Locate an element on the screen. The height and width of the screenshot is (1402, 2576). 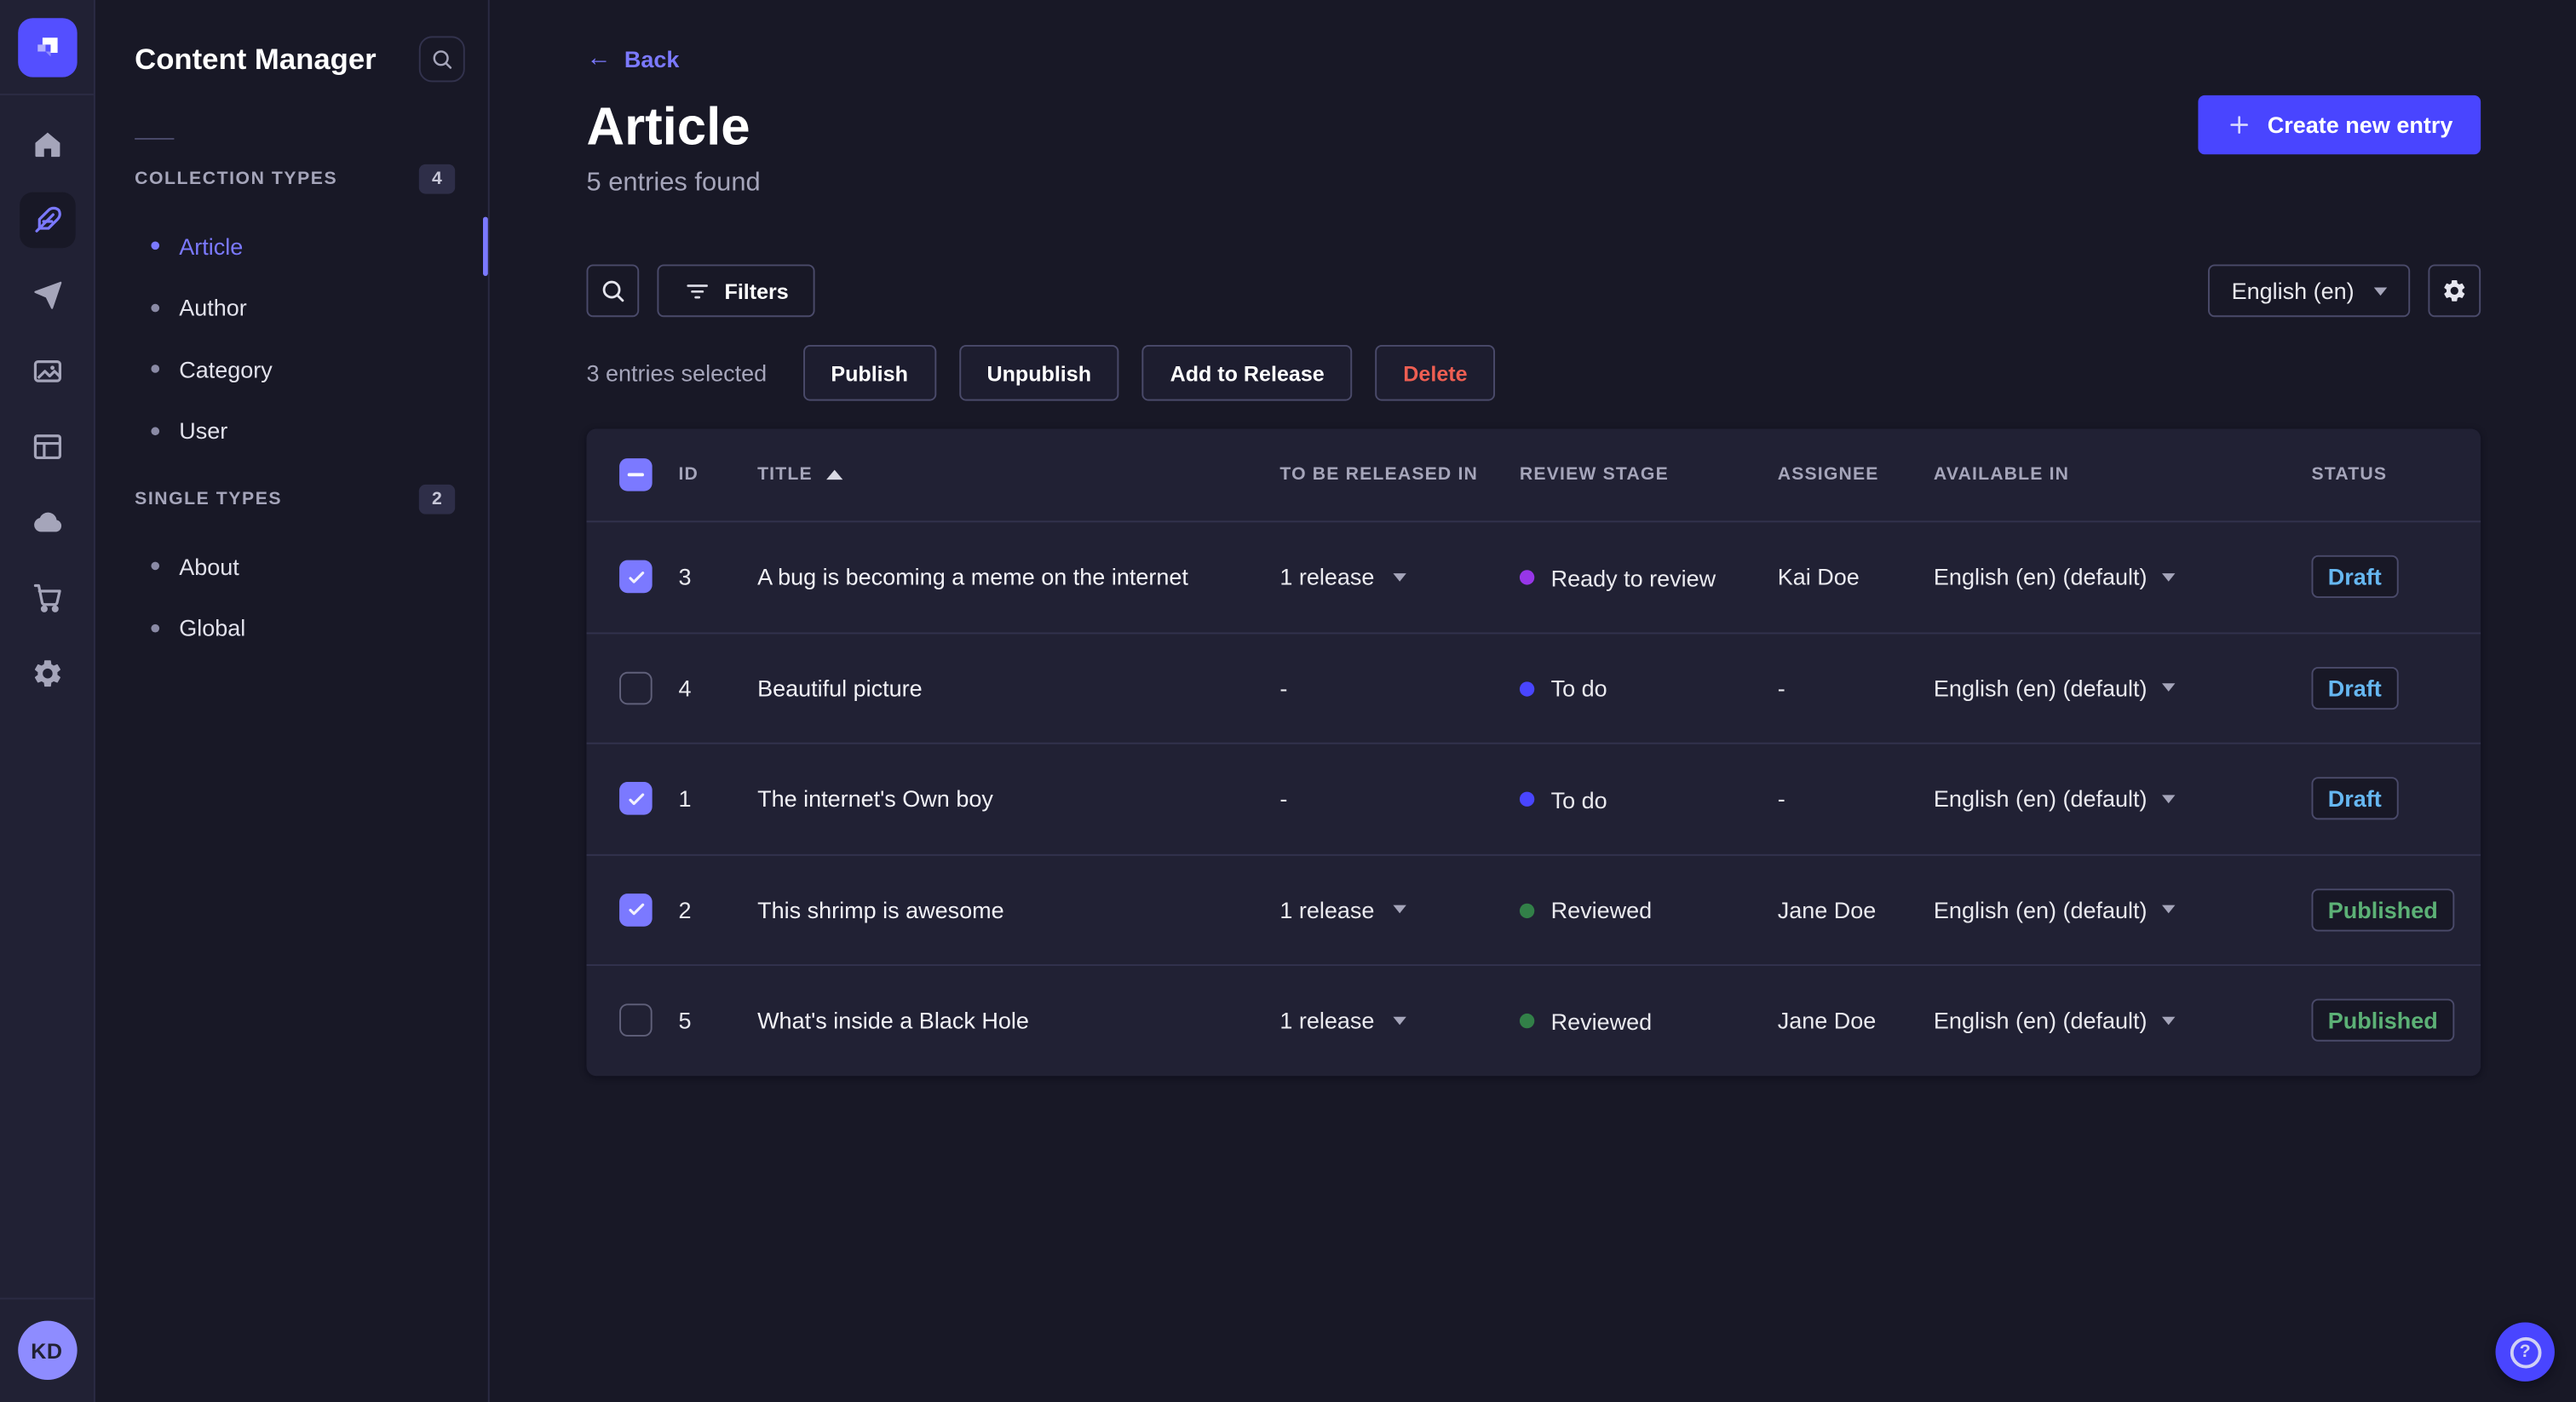
column-header-status: STATUS is located at coordinates (2396, 475).